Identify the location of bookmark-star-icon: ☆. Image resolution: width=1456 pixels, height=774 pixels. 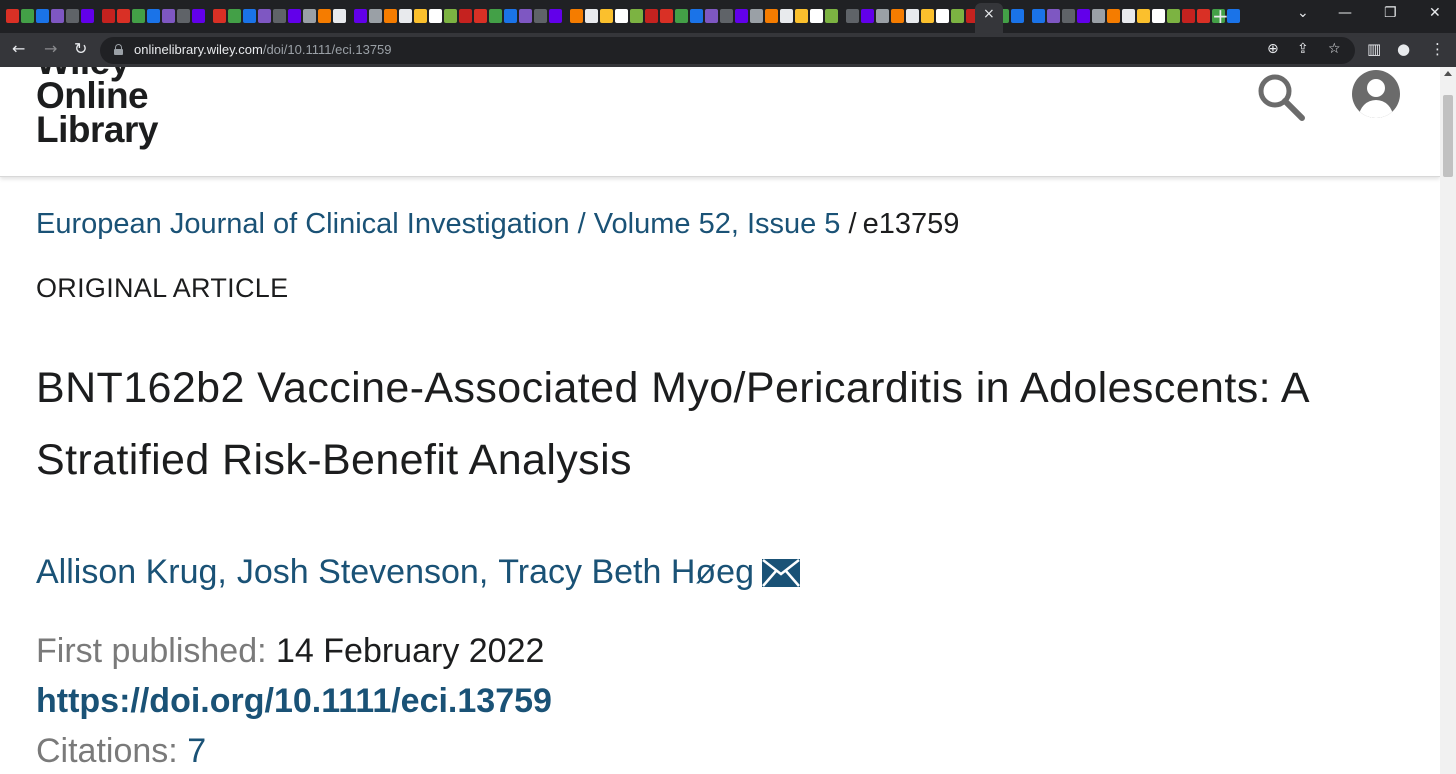
(1334, 49).